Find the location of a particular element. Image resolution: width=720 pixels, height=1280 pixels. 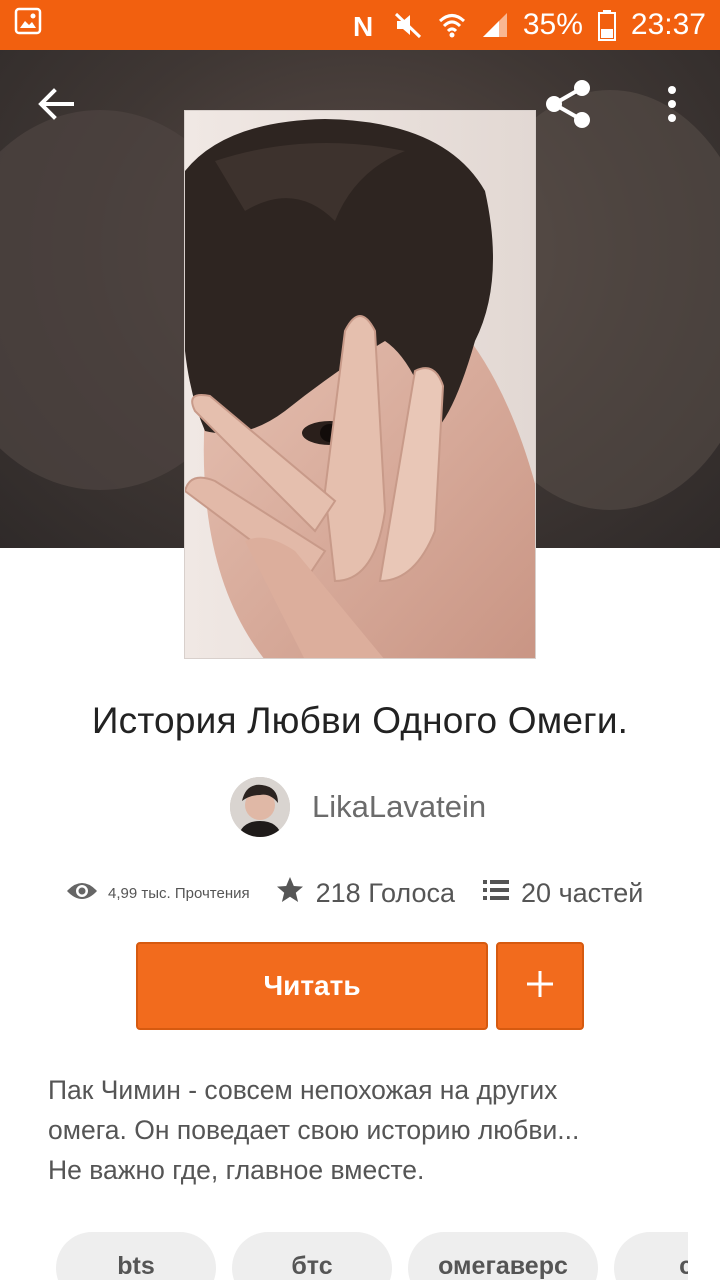

signal-icon is located at coordinates (495, 25).